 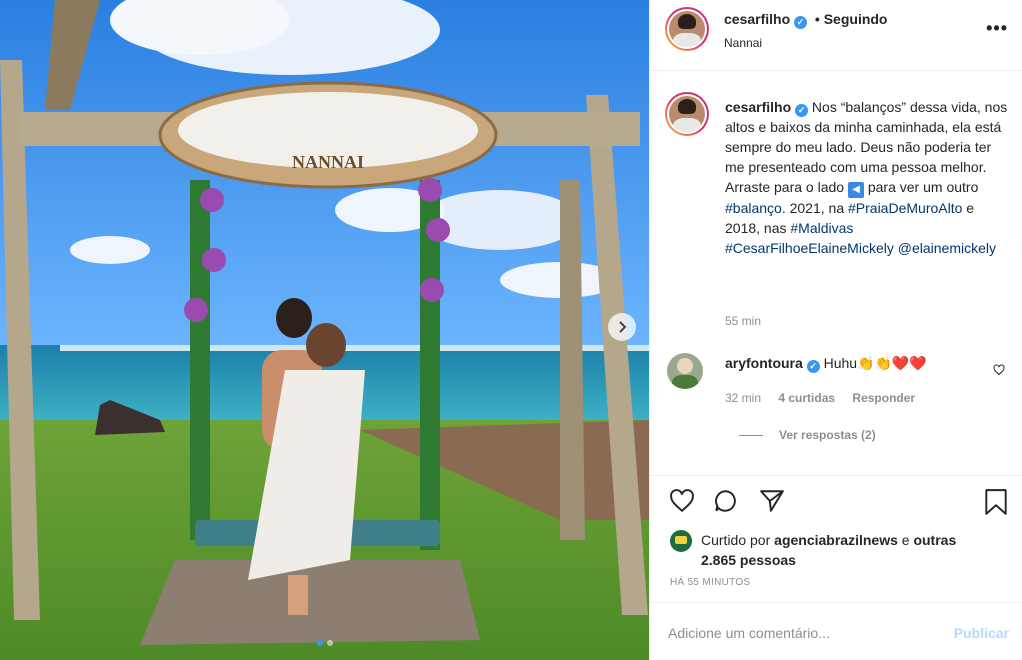 I want to click on author-line: cesarfilho ✓ • Seguindo, so click(x=806, y=20).